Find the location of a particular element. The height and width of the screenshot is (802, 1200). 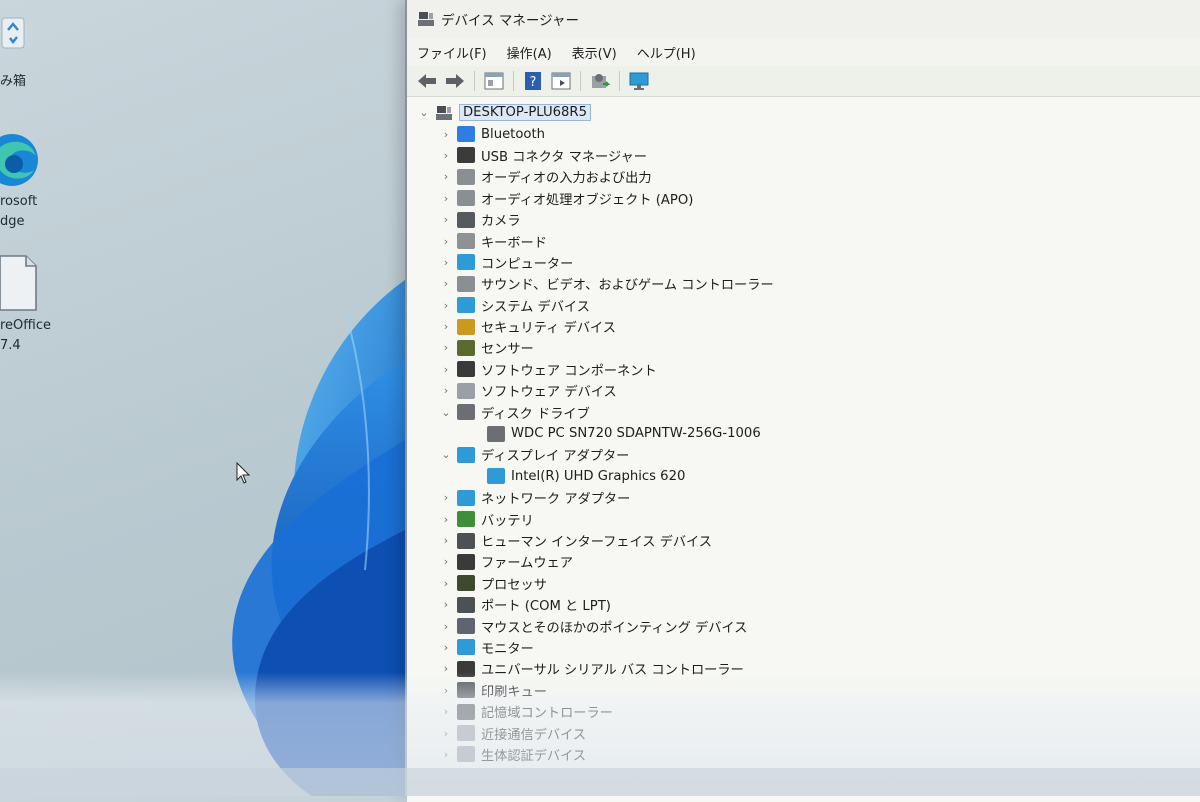

menu-action: 操作(A) is located at coordinates (529, 52).